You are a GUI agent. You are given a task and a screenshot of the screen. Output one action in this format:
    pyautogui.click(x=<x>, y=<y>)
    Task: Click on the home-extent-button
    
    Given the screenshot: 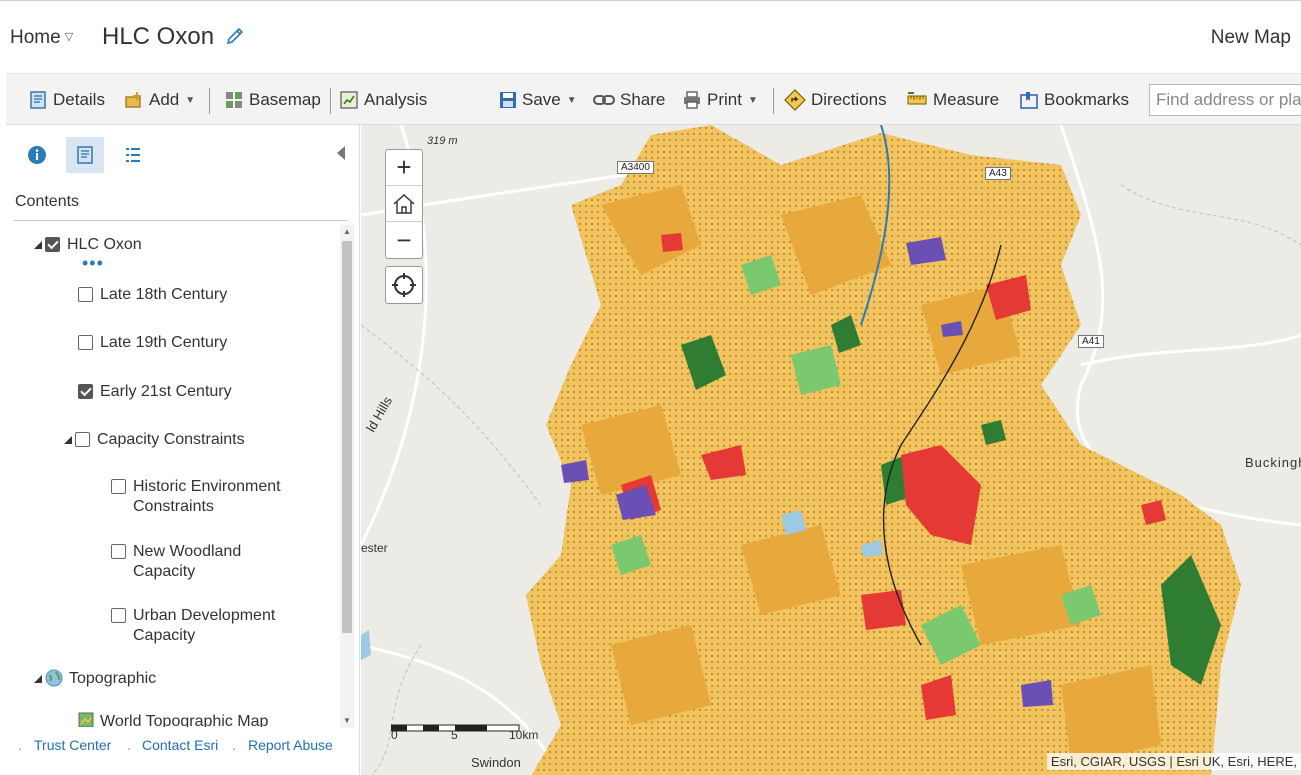 What is the action you would take?
    pyautogui.click(x=404, y=204)
    